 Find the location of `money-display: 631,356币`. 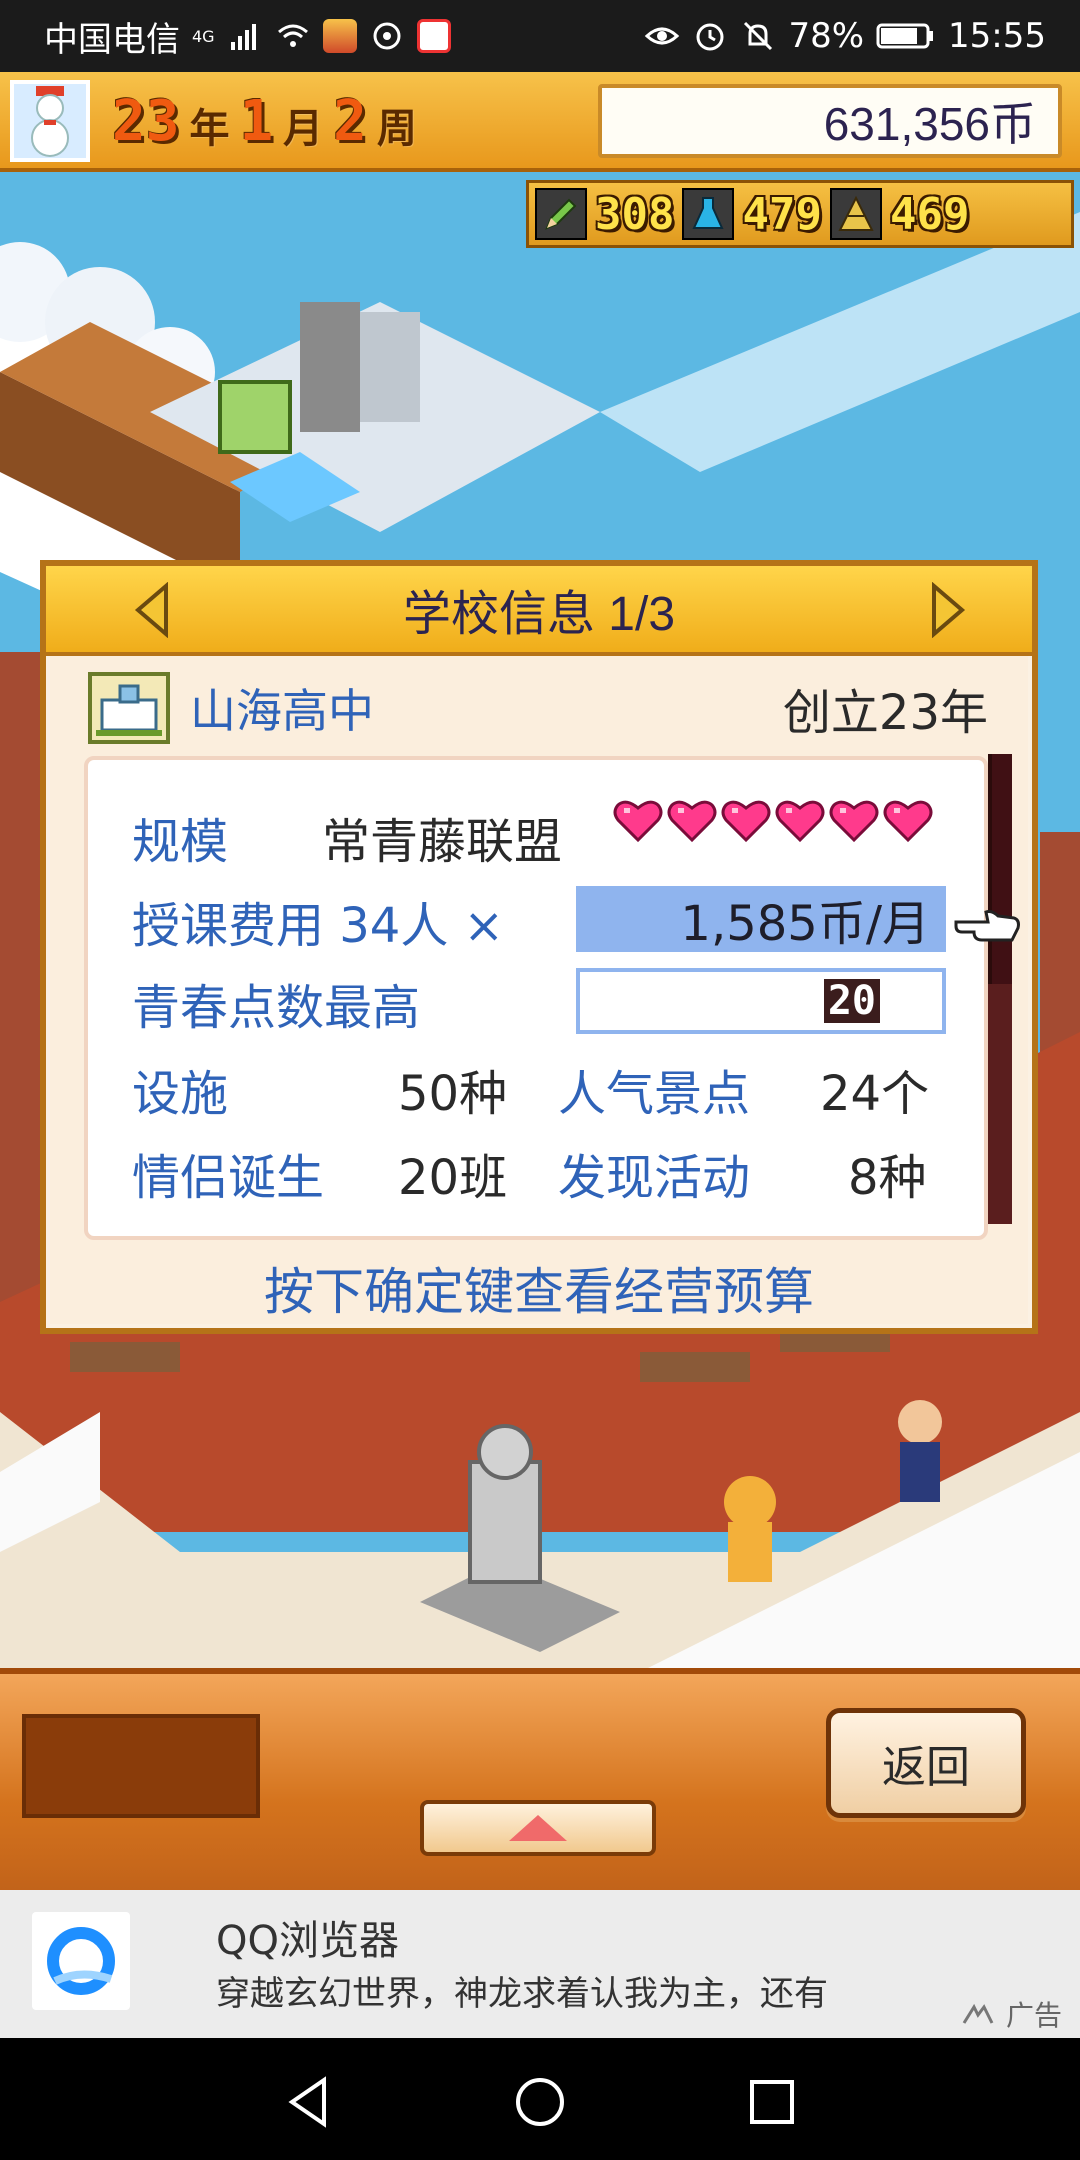

money-display: 631,356币 is located at coordinates (830, 121).